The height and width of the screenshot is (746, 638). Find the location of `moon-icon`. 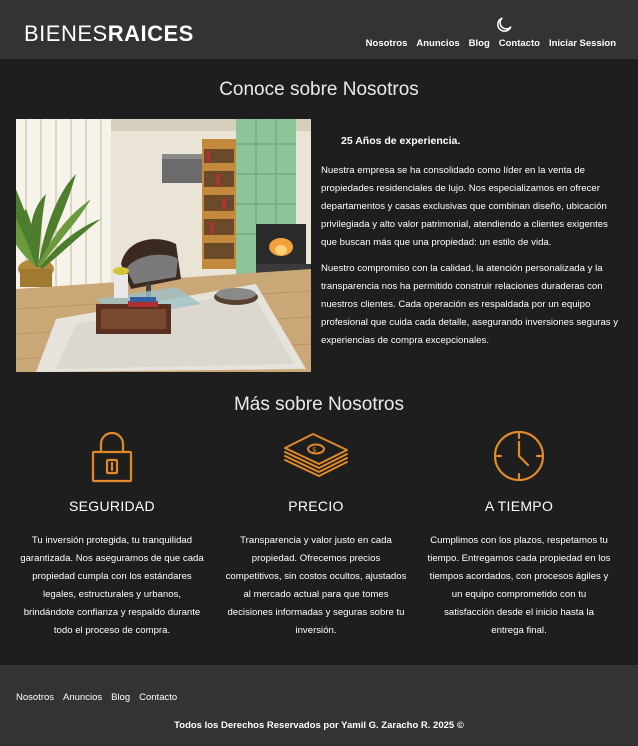

moon-icon is located at coordinates (504, 25).